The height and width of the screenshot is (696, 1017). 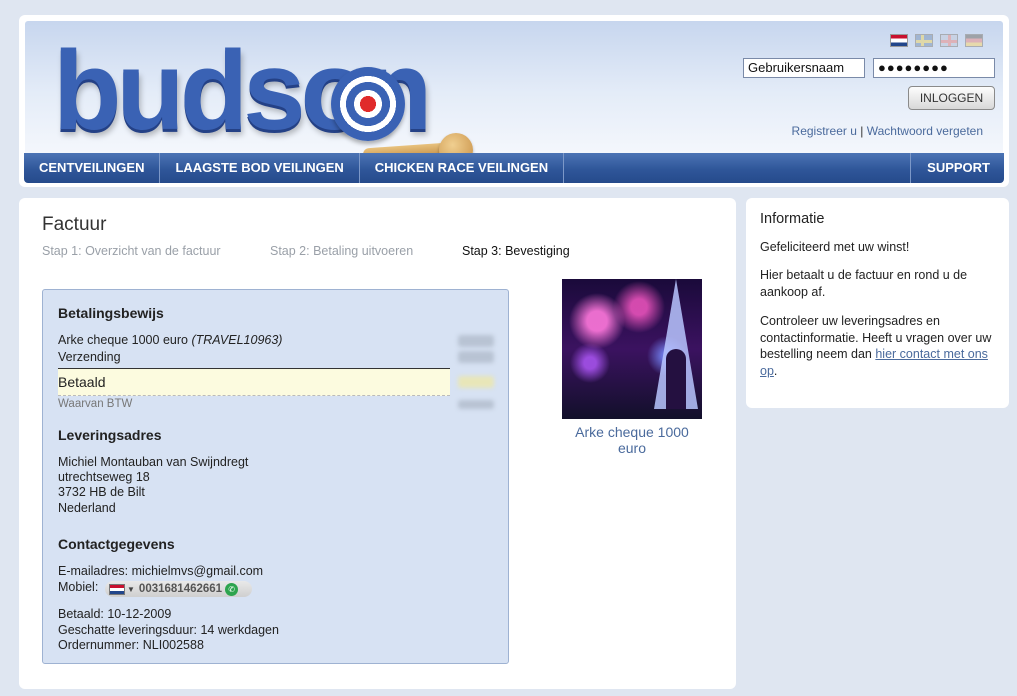 I want to click on paid-date: Betaald: 10-12-2009, so click(x=115, y=614).